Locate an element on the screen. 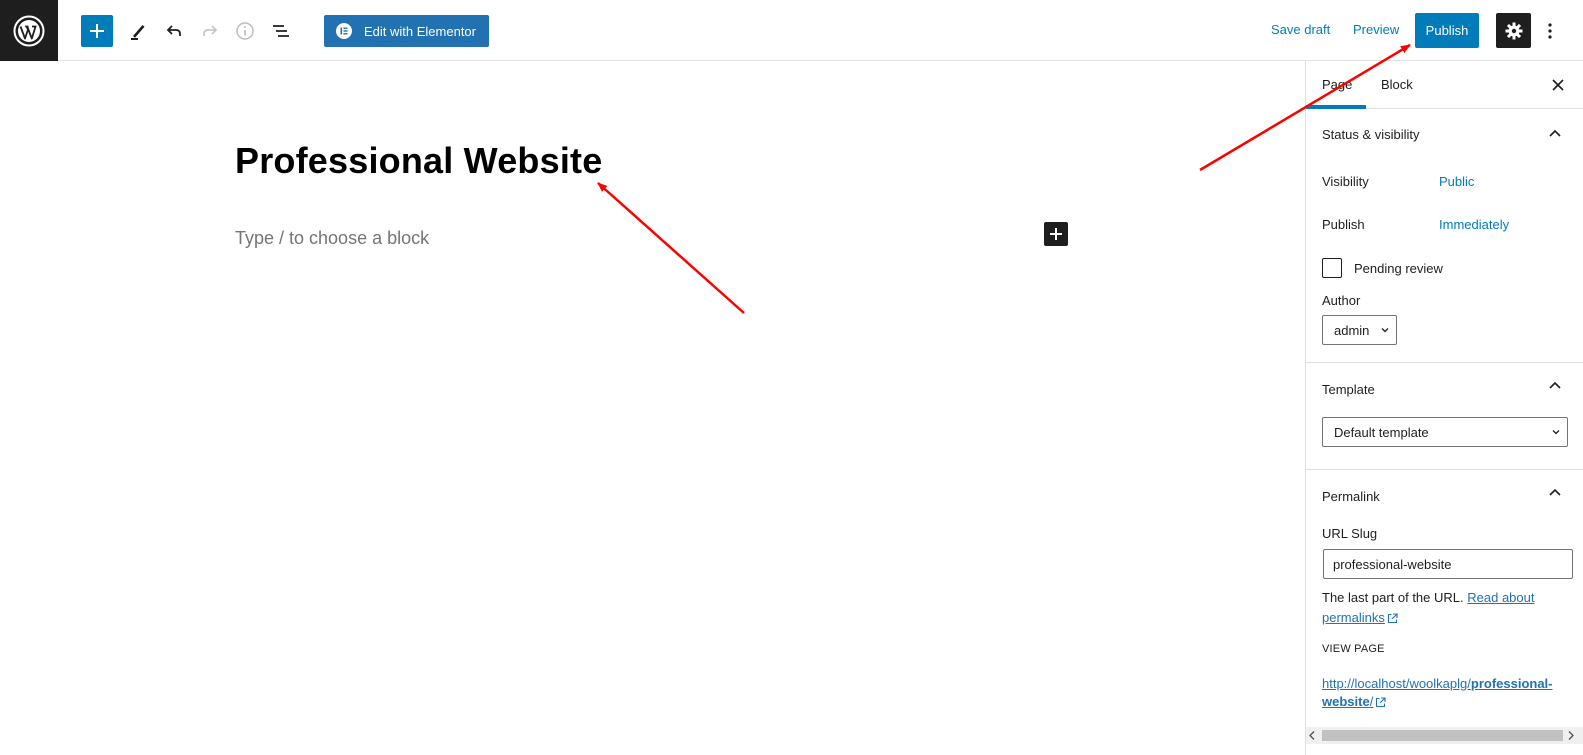  preview-button: Preview is located at coordinates (1376, 29).